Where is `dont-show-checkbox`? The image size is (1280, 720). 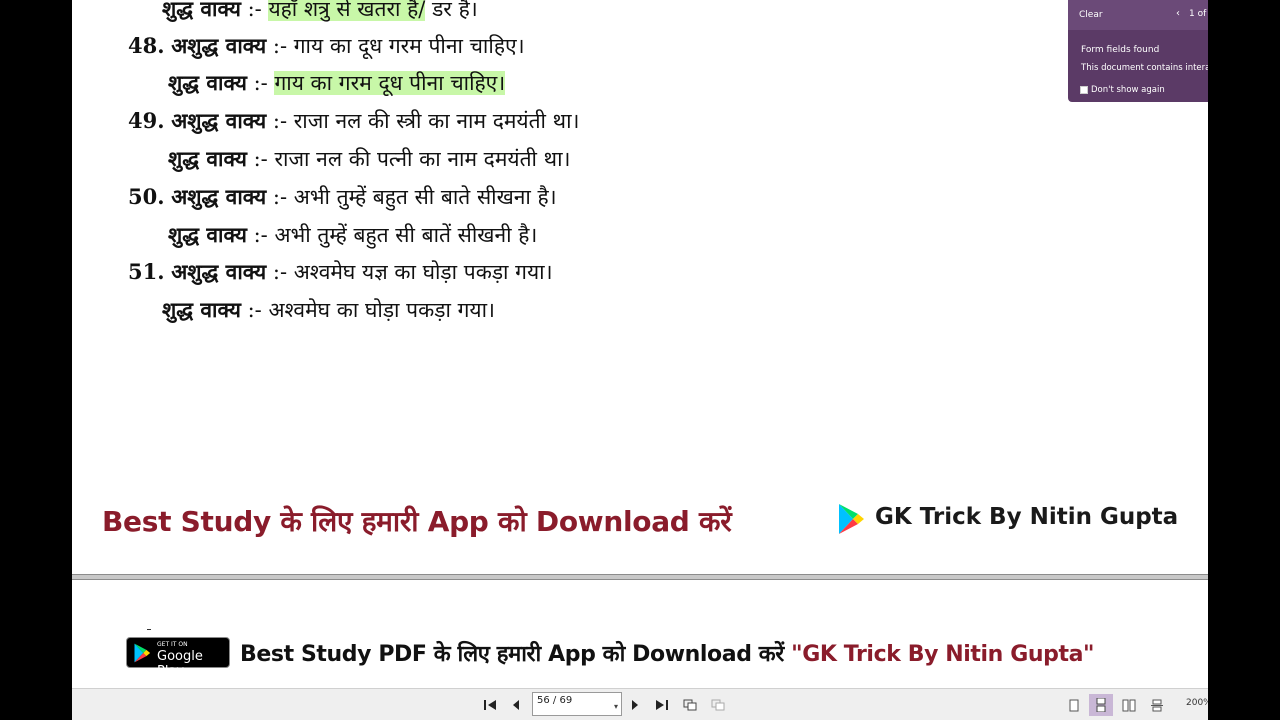
dont-show-checkbox is located at coordinates (1084, 90).